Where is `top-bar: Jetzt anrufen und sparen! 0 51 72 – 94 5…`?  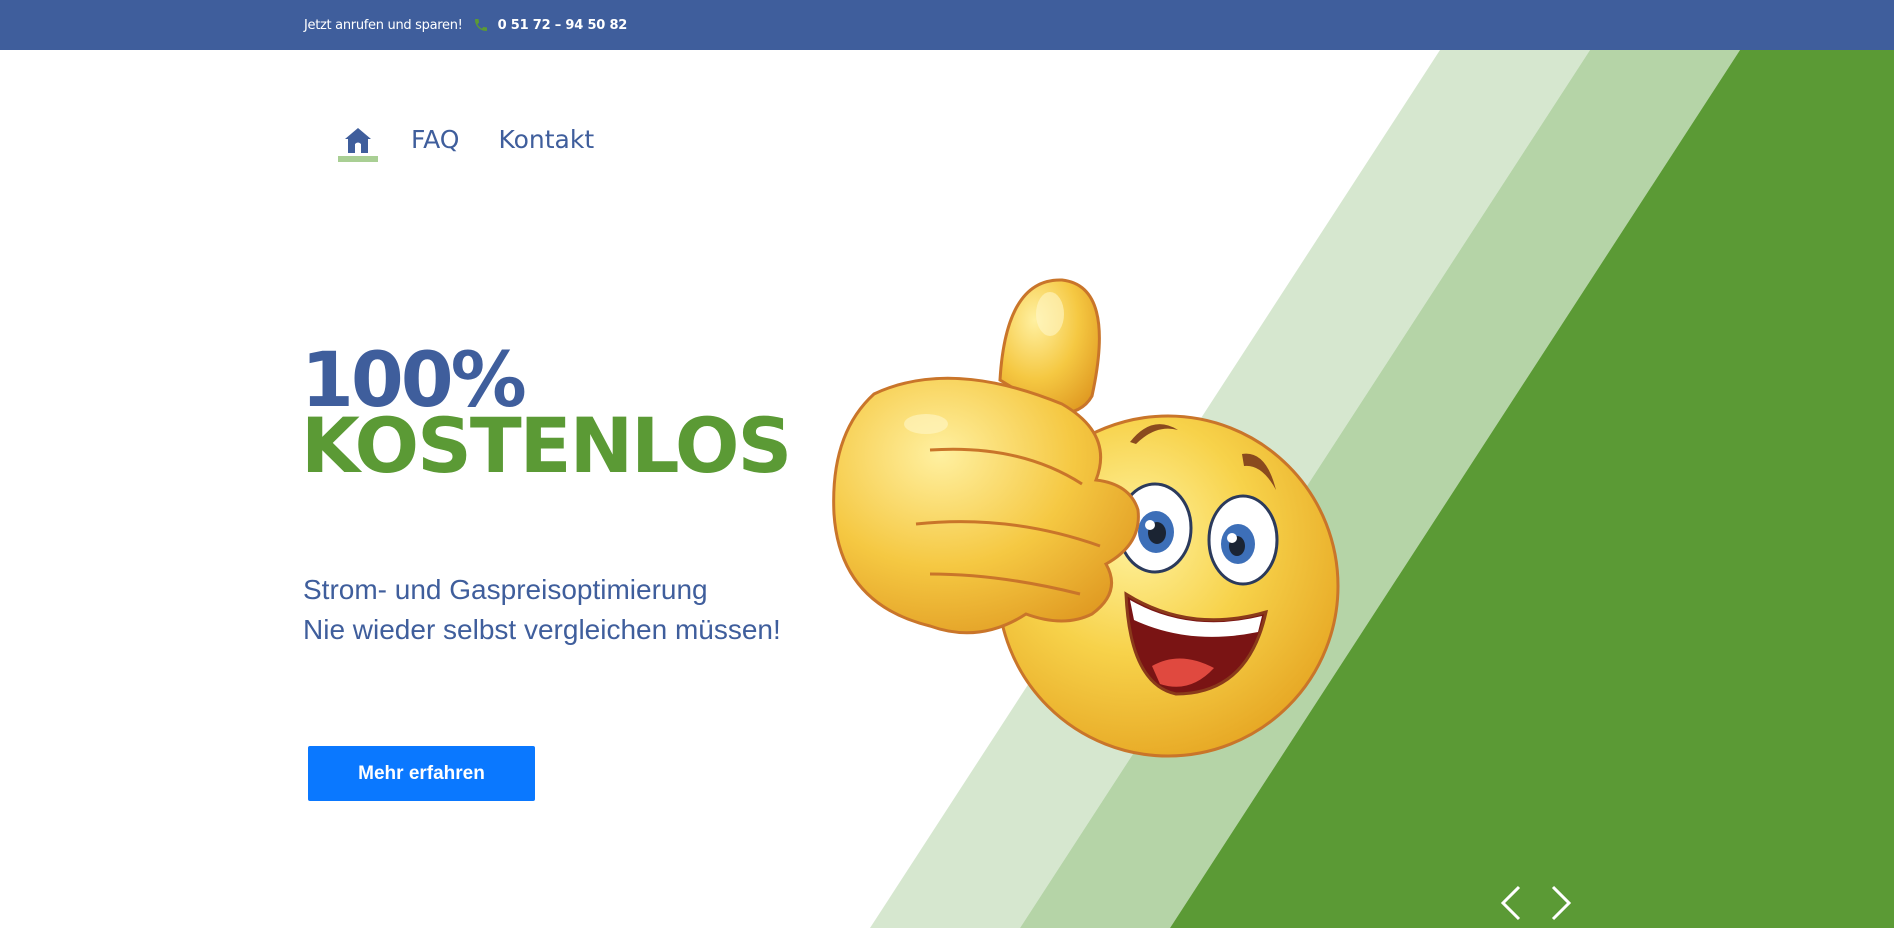
top-bar: Jetzt anrufen und sparen! 0 51 72 – 94 5… is located at coordinates (947, 25).